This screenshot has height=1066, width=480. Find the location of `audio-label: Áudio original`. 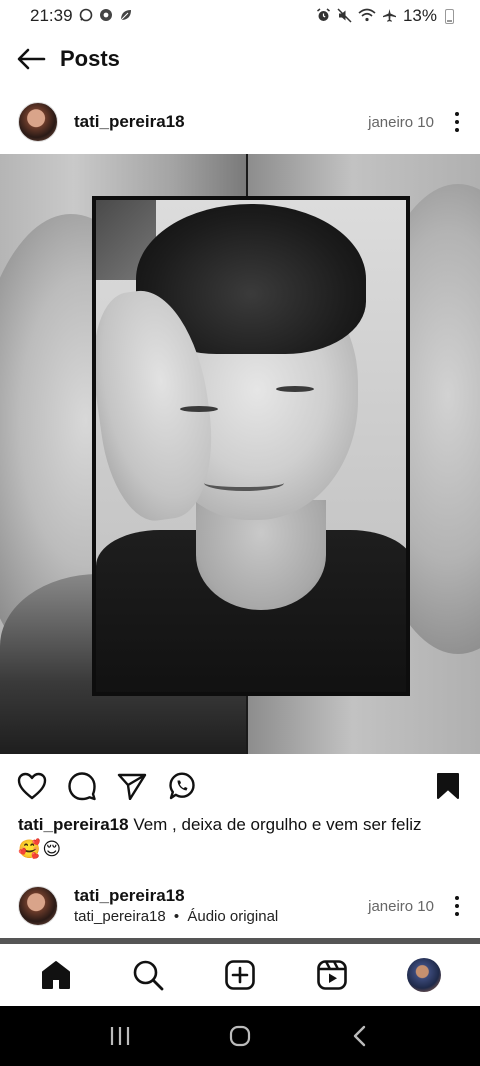

audio-label: Áudio original is located at coordinates (233, 916).